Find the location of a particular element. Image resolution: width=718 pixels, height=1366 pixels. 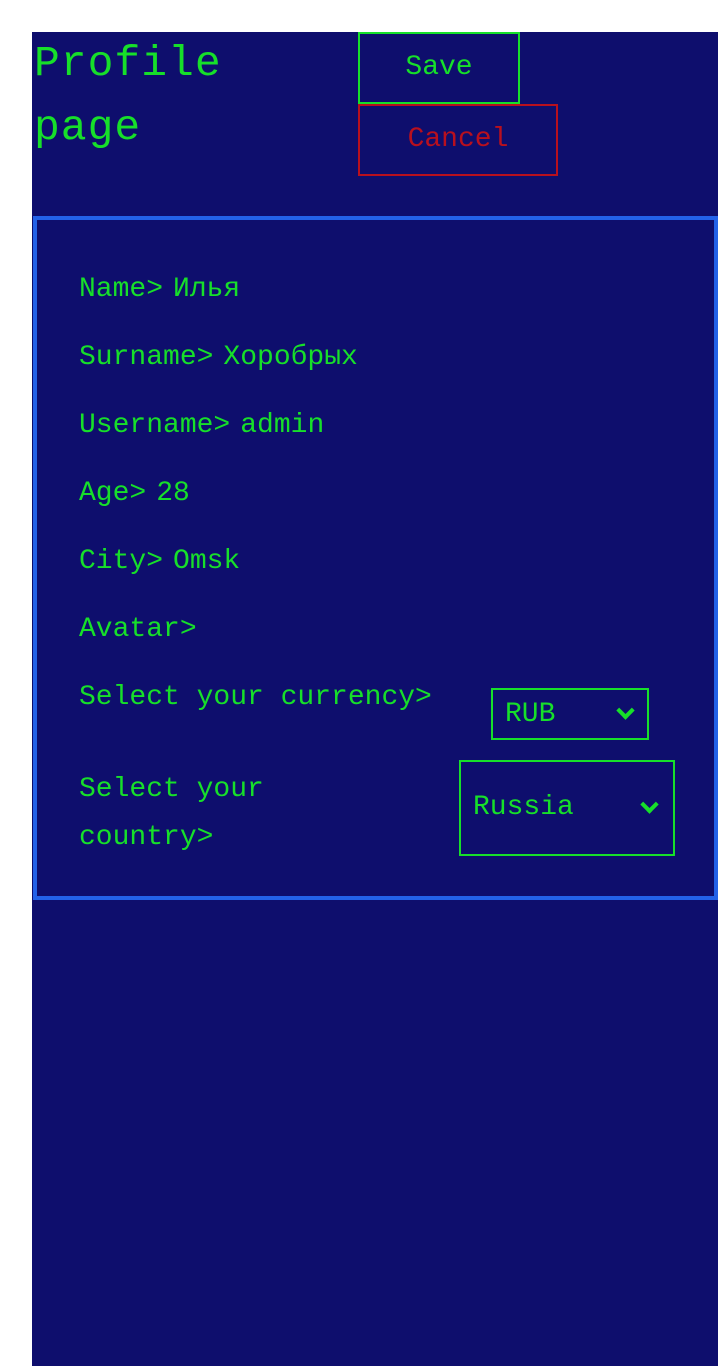

country-label: Select your country> is located at coordinates (171, 813).